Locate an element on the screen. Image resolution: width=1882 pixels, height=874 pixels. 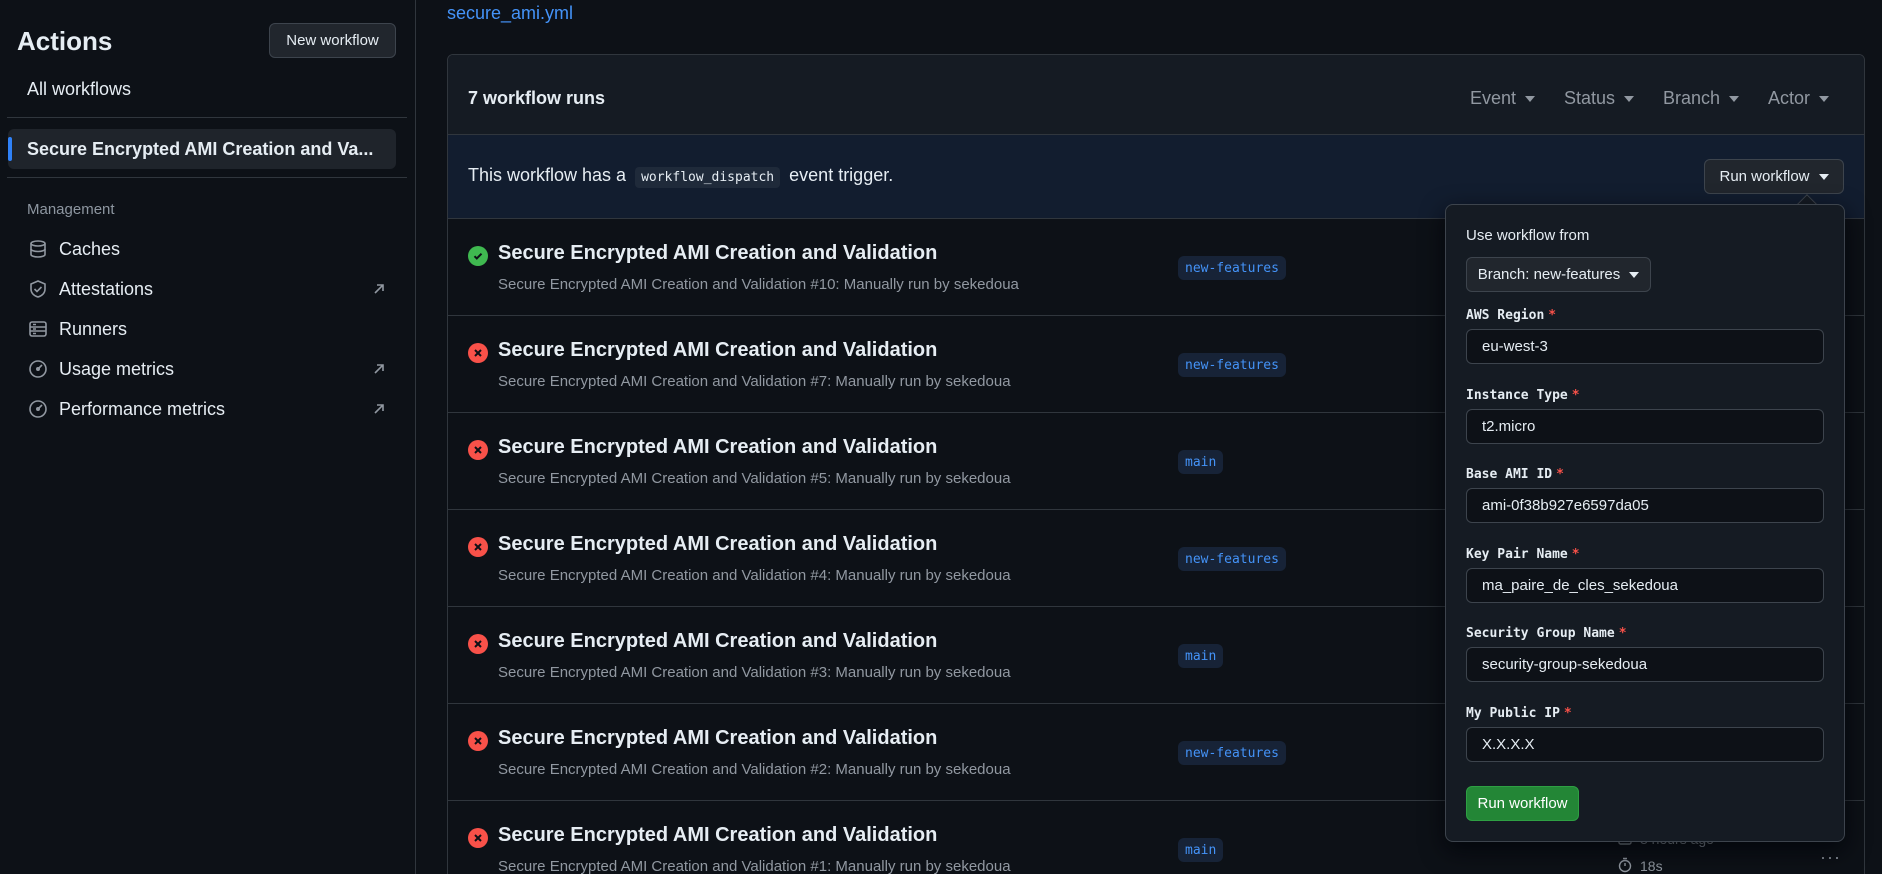
filter-label: Branch is located at coordinates (1692, 98).